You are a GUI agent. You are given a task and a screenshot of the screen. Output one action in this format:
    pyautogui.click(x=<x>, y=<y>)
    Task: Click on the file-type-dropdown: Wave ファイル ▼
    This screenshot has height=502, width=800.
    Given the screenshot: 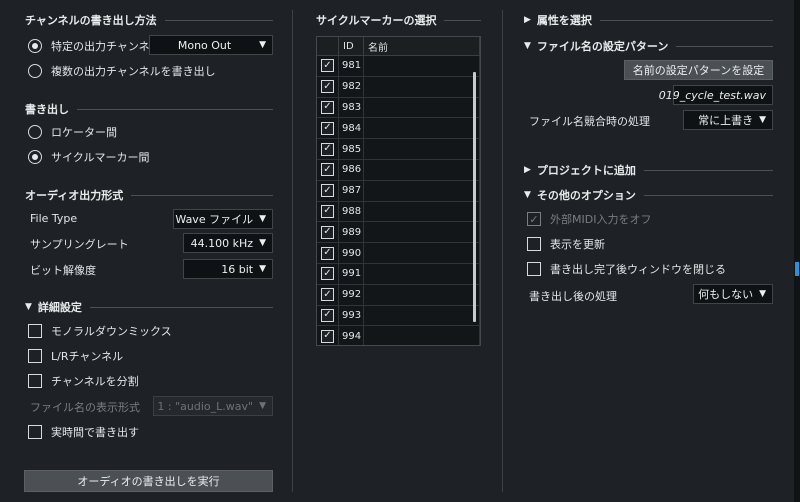 What is the action you would take?
    pyautogui.click(x=223, y=219)
    